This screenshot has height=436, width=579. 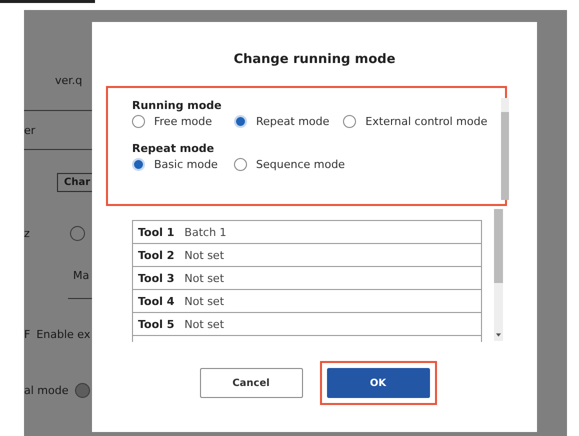 I want to click on mode-label: al mode, so click(x=46, y=390).